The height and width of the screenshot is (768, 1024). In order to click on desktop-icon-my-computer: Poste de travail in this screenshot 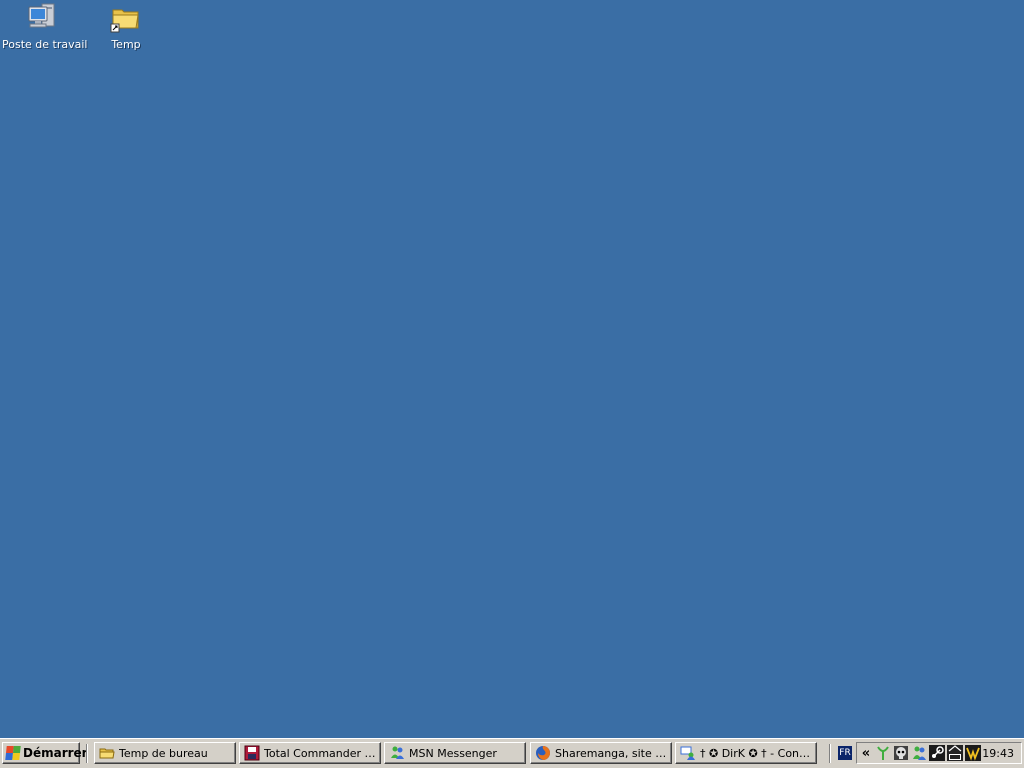, I will do `click(45, 26)`.